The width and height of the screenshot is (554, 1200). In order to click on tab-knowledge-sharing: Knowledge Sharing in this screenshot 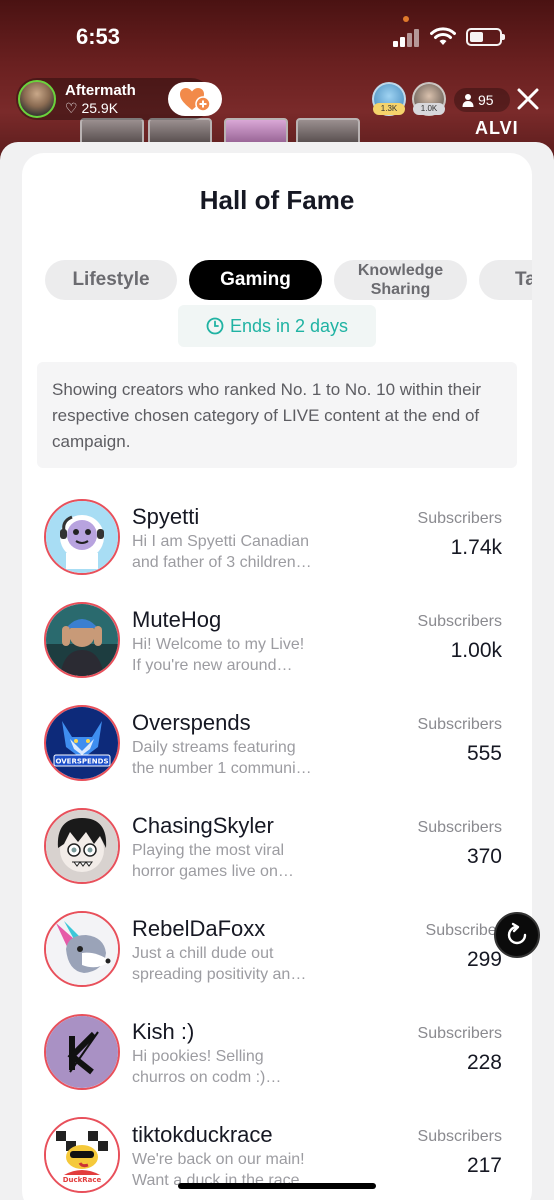, I will do `click(400, 280)`.